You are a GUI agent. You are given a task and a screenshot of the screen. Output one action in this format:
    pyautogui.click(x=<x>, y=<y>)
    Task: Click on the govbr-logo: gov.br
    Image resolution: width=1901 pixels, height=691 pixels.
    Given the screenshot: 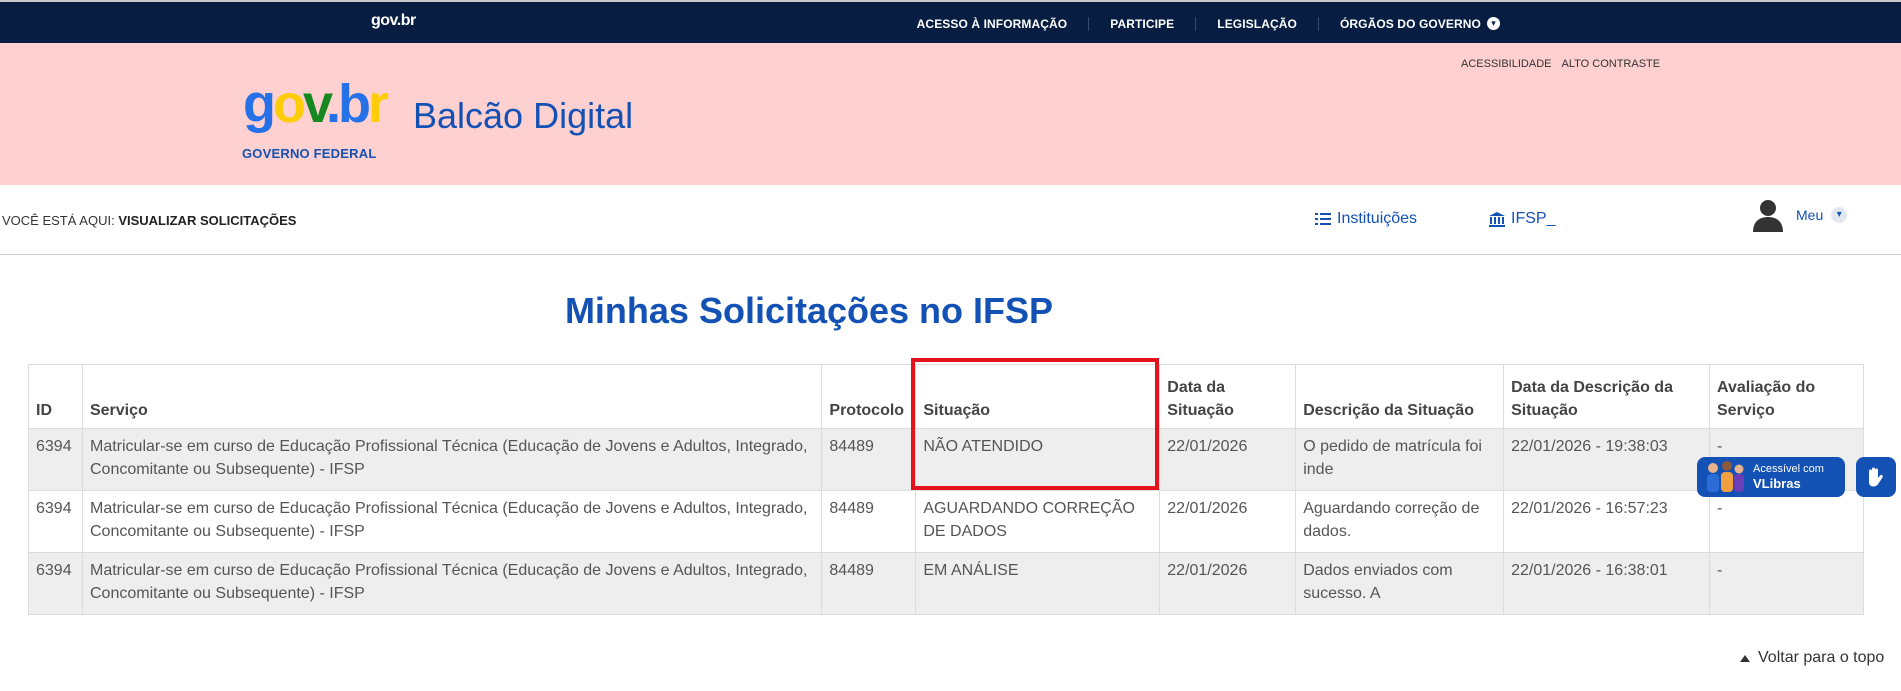 What is the action you would take?
    pyautogui.click(x=316, y=104)
    